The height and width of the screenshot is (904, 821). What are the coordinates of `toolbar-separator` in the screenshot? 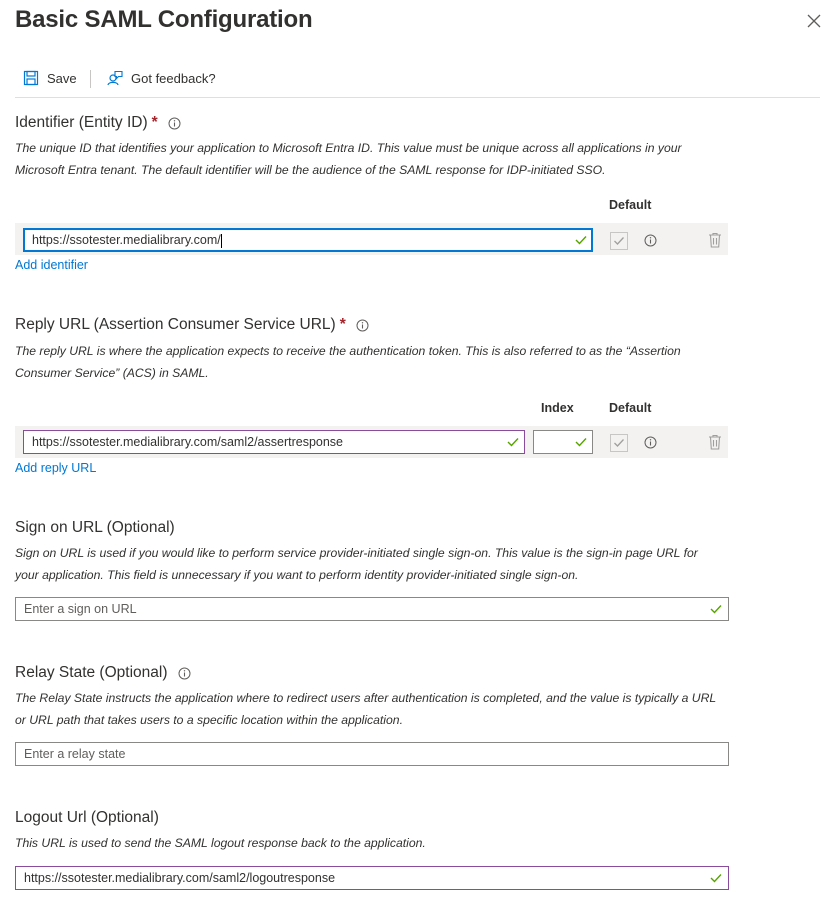 It's located at (90, 79).